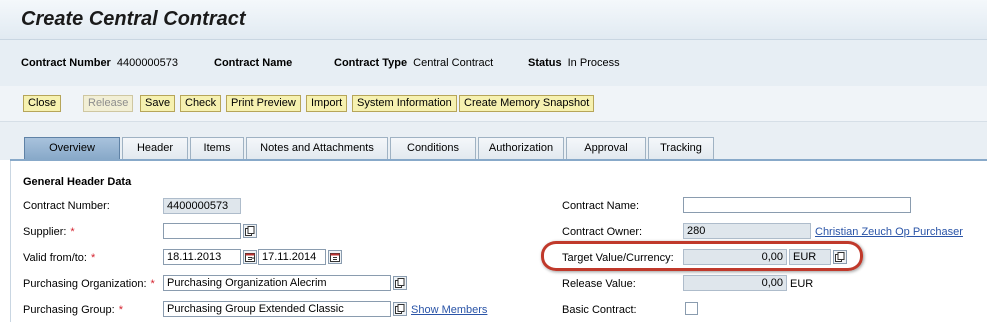 The width and height of the screenshot is (987, 322). Describe the element at coordinates (602, 232) in the screenshot. I see `contract-owner-label: Contract Owner:` at that location.